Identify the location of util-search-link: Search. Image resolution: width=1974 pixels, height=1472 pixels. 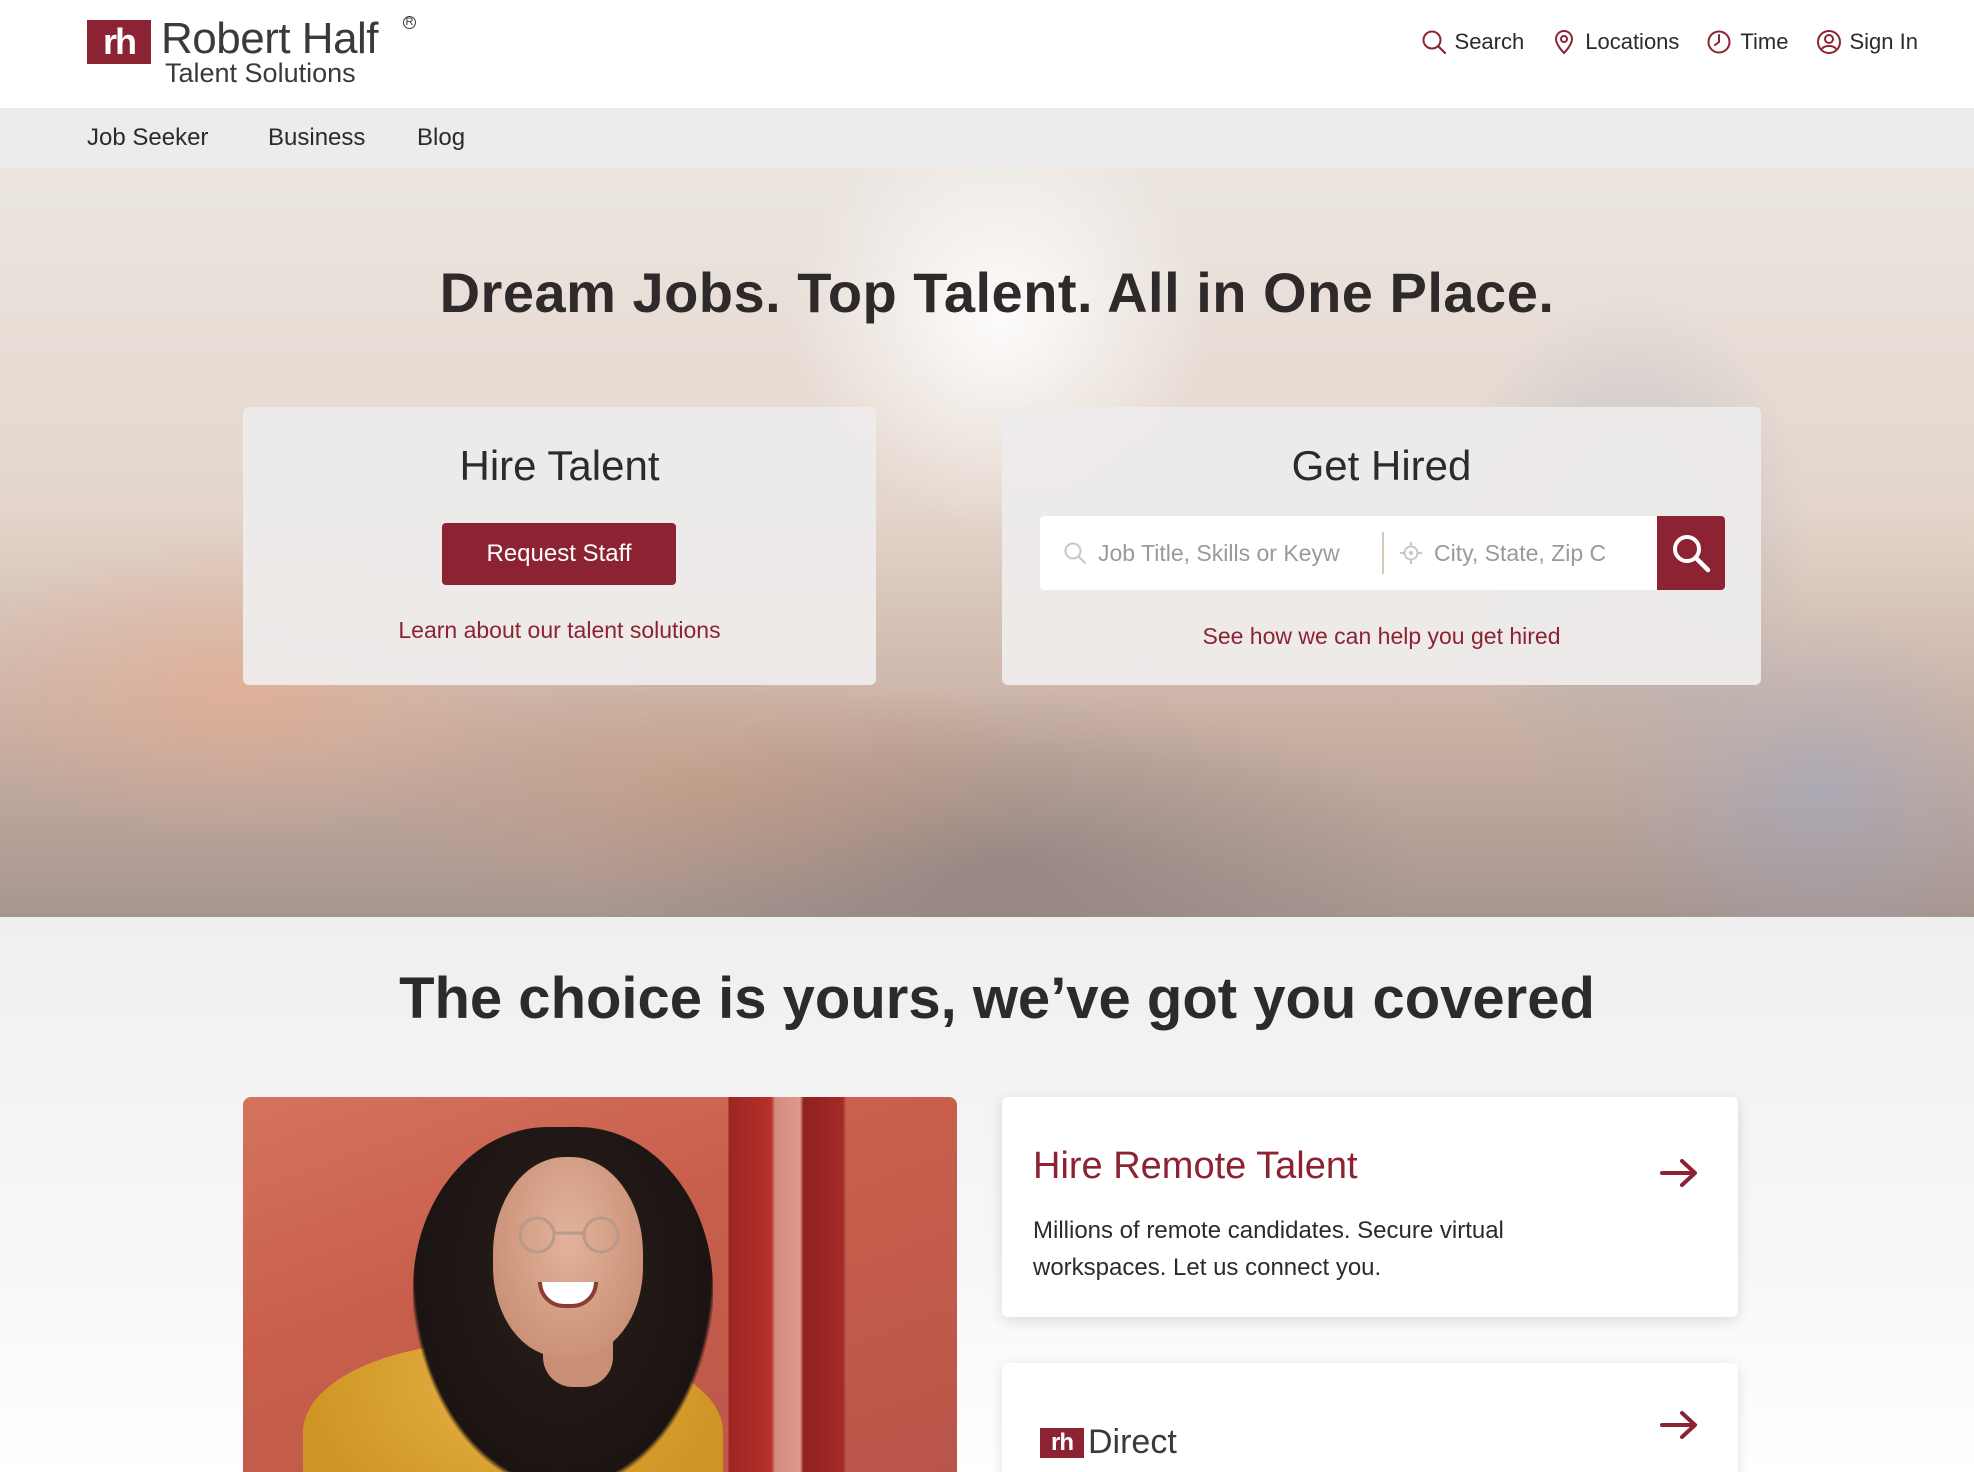
(1472, 42).